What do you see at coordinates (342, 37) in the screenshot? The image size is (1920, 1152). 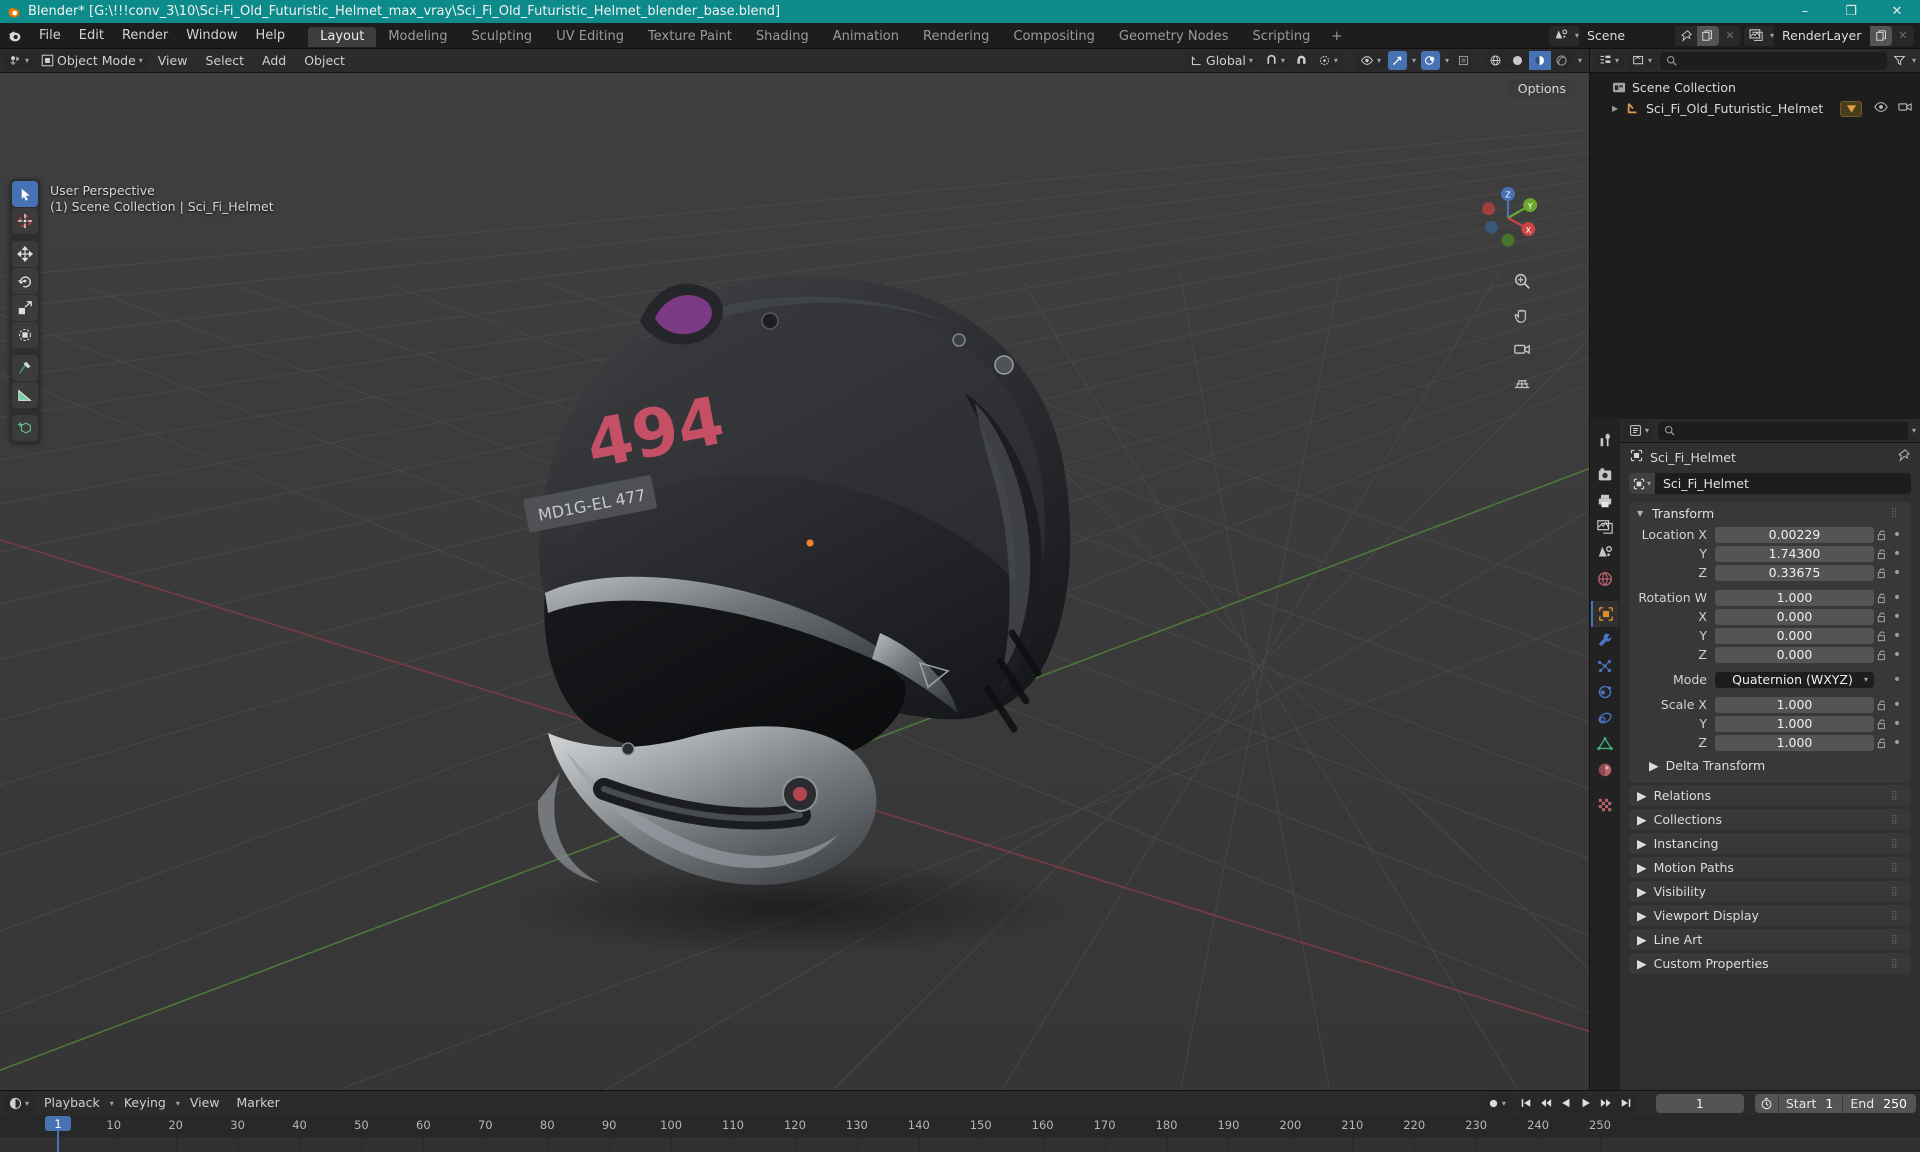 I see `tab-layout: Layout` at bounding box center [342, 37].